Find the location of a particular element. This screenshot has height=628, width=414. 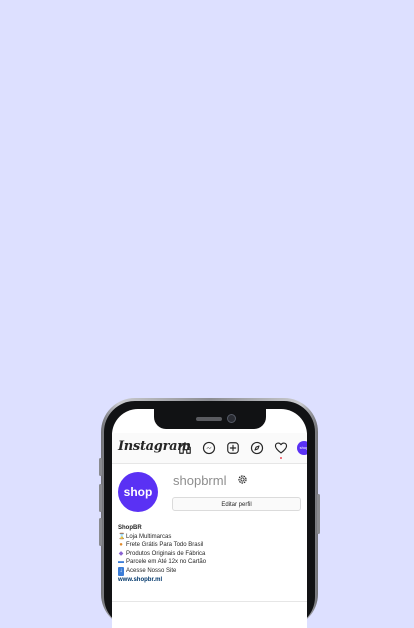

phone-notch is located at coordinates (209, 419).